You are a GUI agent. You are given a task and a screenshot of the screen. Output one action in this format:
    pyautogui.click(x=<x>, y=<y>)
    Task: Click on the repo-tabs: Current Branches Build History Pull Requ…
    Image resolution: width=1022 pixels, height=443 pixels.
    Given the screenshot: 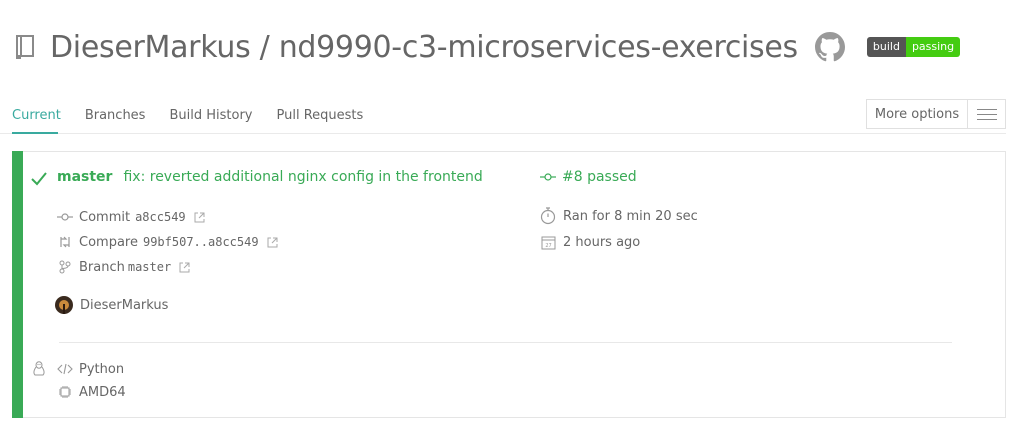 What is the action you would take?
    pyautogui.click(x=199, y=116)
    